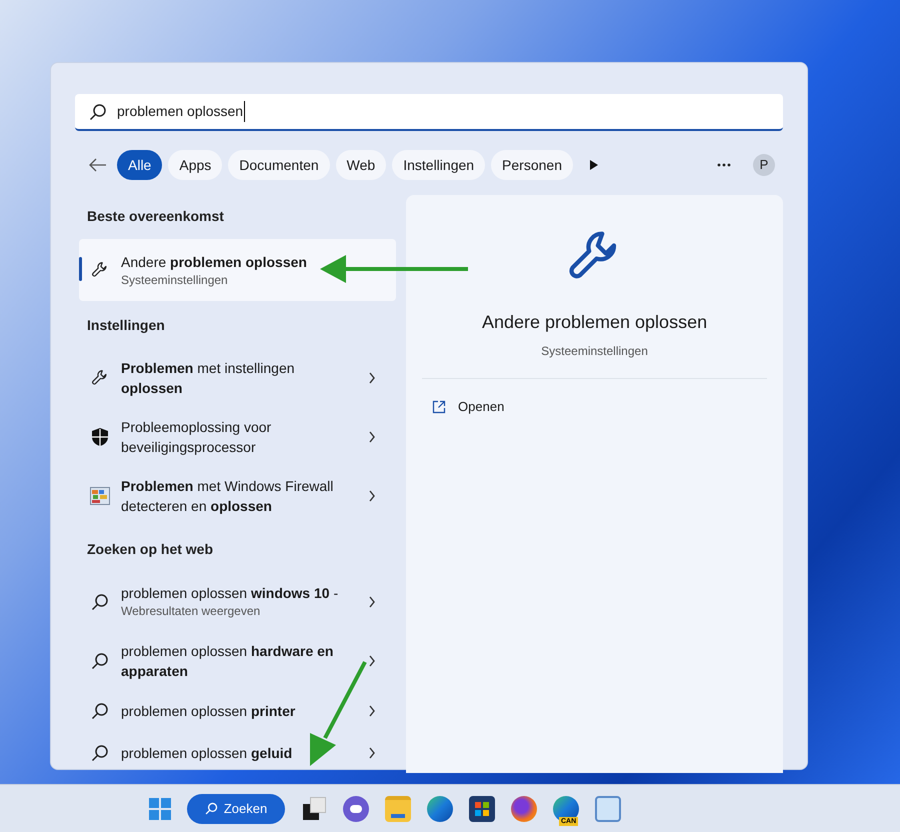  I want to click on result-item: Andere problemen oplossen Systeeminstellingen, so click(237, 270).